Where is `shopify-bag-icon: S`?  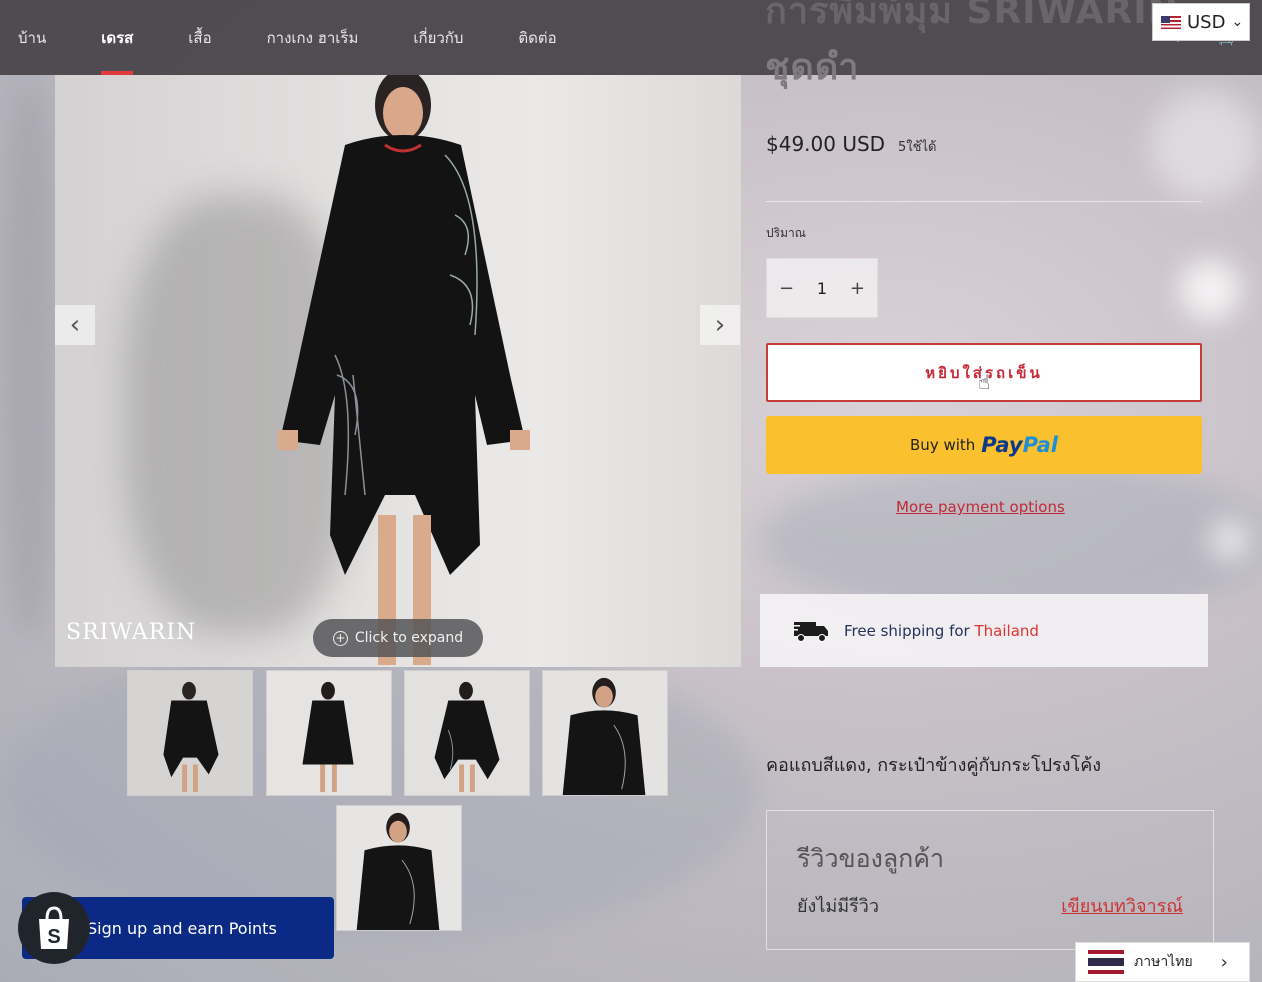 shopify-bag-icon: S is located at coordinates (54, 928).